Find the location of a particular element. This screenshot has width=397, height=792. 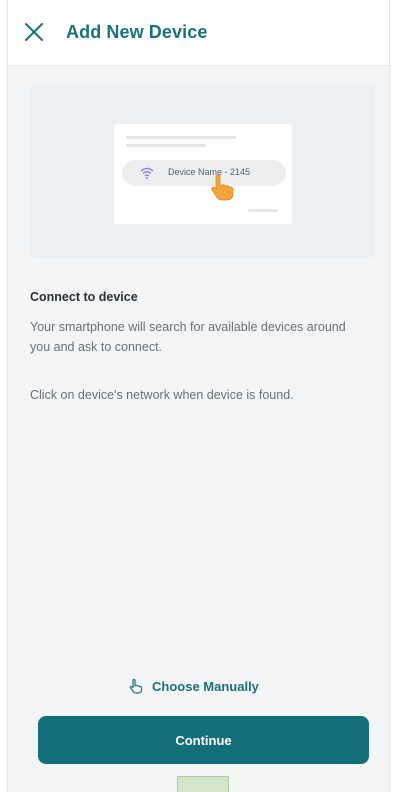

hand-pointer-icon is located at coordinates (223, 188).